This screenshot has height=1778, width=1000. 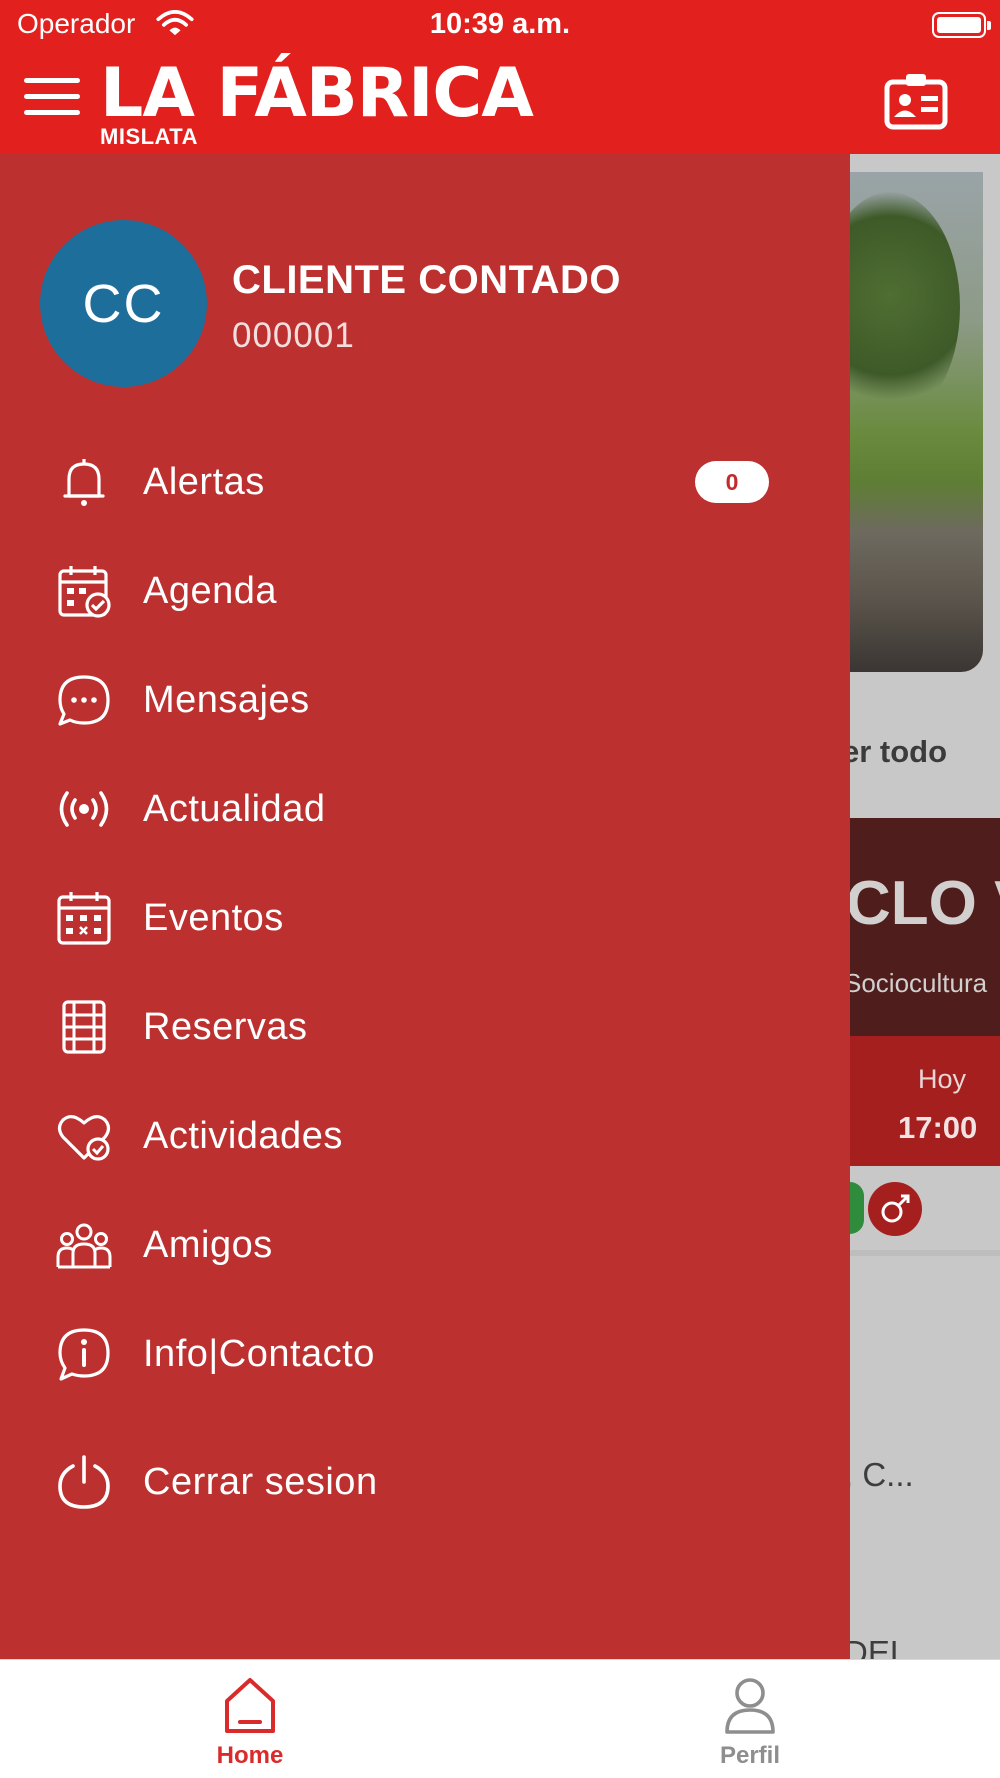 What do you see at coordinates (961, 25) in the screenshot?
I see `battery-icon` at bounding box center [961, 25].